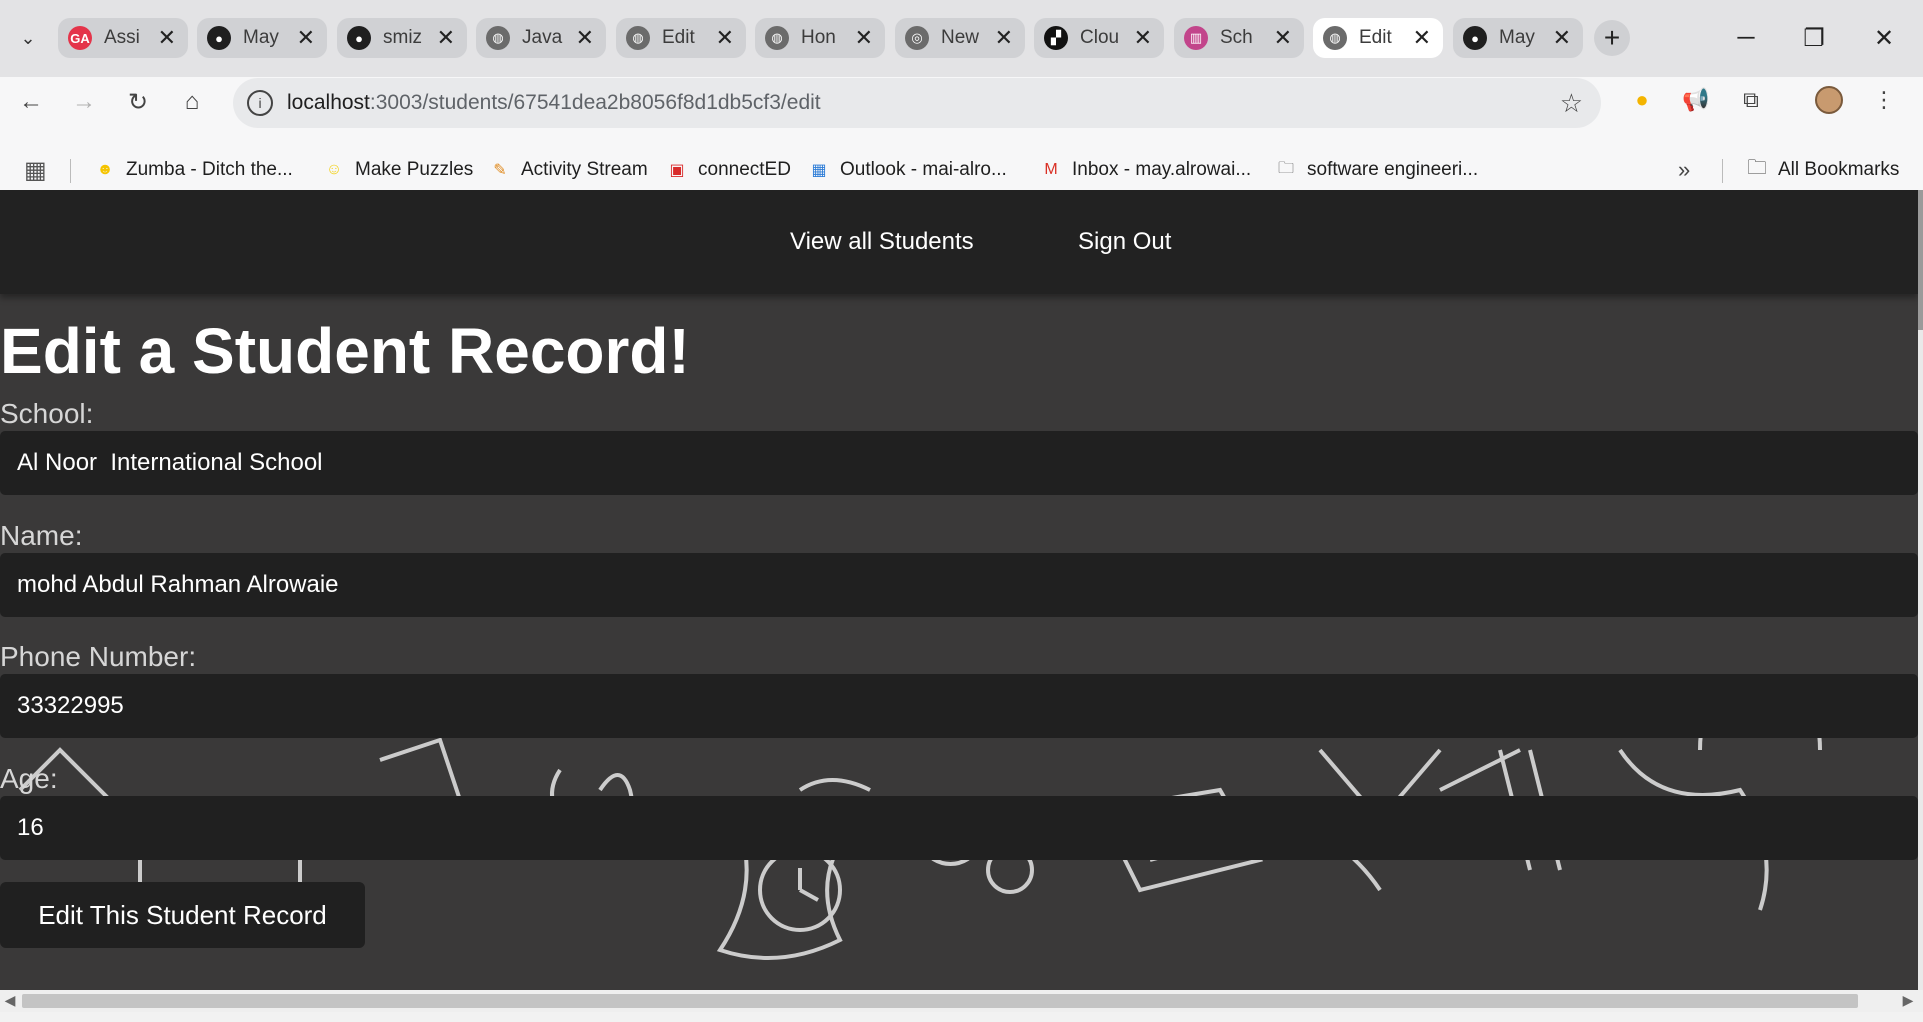  Describe the element at coordinates (1814, 38) in the screenshot. I see `restore-icon: ❐` at that location.